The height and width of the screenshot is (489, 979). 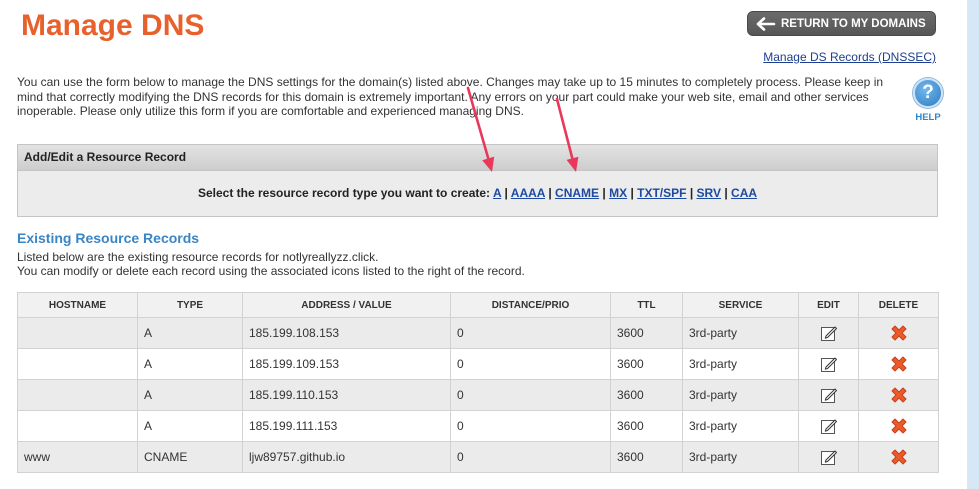 I want to click on record-type-link-mx: MX, so click(x=618, y=193).